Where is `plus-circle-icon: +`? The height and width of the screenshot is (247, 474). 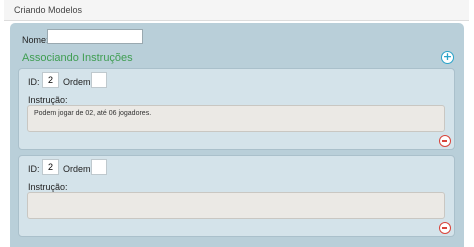 plus-circle-icon: + is located at coordinates (447, 56).